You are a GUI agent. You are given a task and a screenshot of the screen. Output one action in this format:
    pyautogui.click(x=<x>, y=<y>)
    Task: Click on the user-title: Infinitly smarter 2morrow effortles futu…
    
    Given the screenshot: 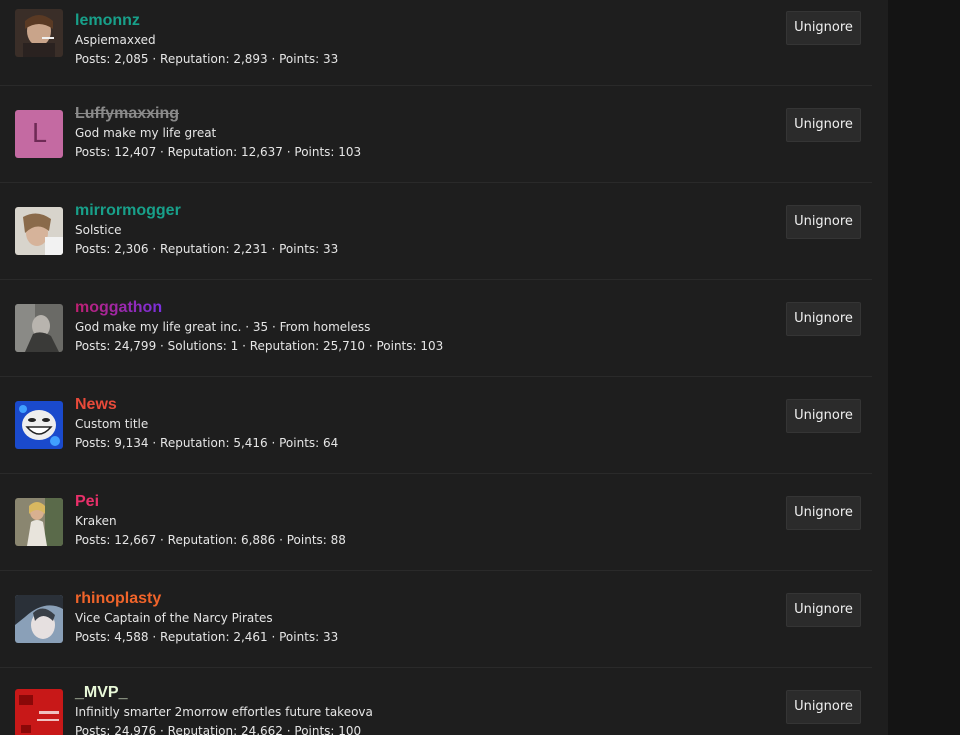 What is the action you would take?
    pyautogui.click(x=224, y=712)
    